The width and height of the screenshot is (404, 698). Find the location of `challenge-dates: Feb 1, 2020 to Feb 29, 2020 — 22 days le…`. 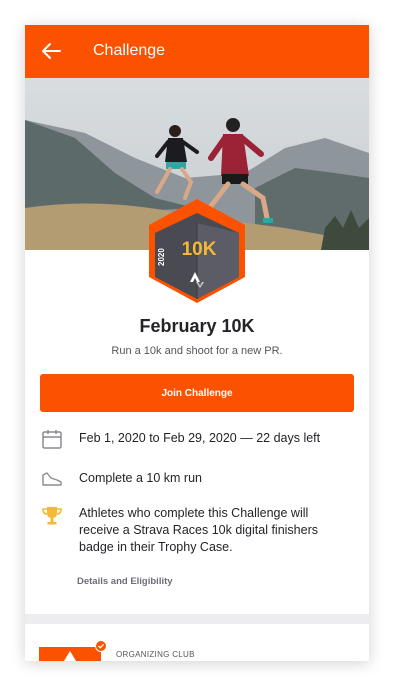

challenge-dates: Feb 1, 2020 to Feb 29, 2020 — 22 days le… is located at coordinates (200, 438).